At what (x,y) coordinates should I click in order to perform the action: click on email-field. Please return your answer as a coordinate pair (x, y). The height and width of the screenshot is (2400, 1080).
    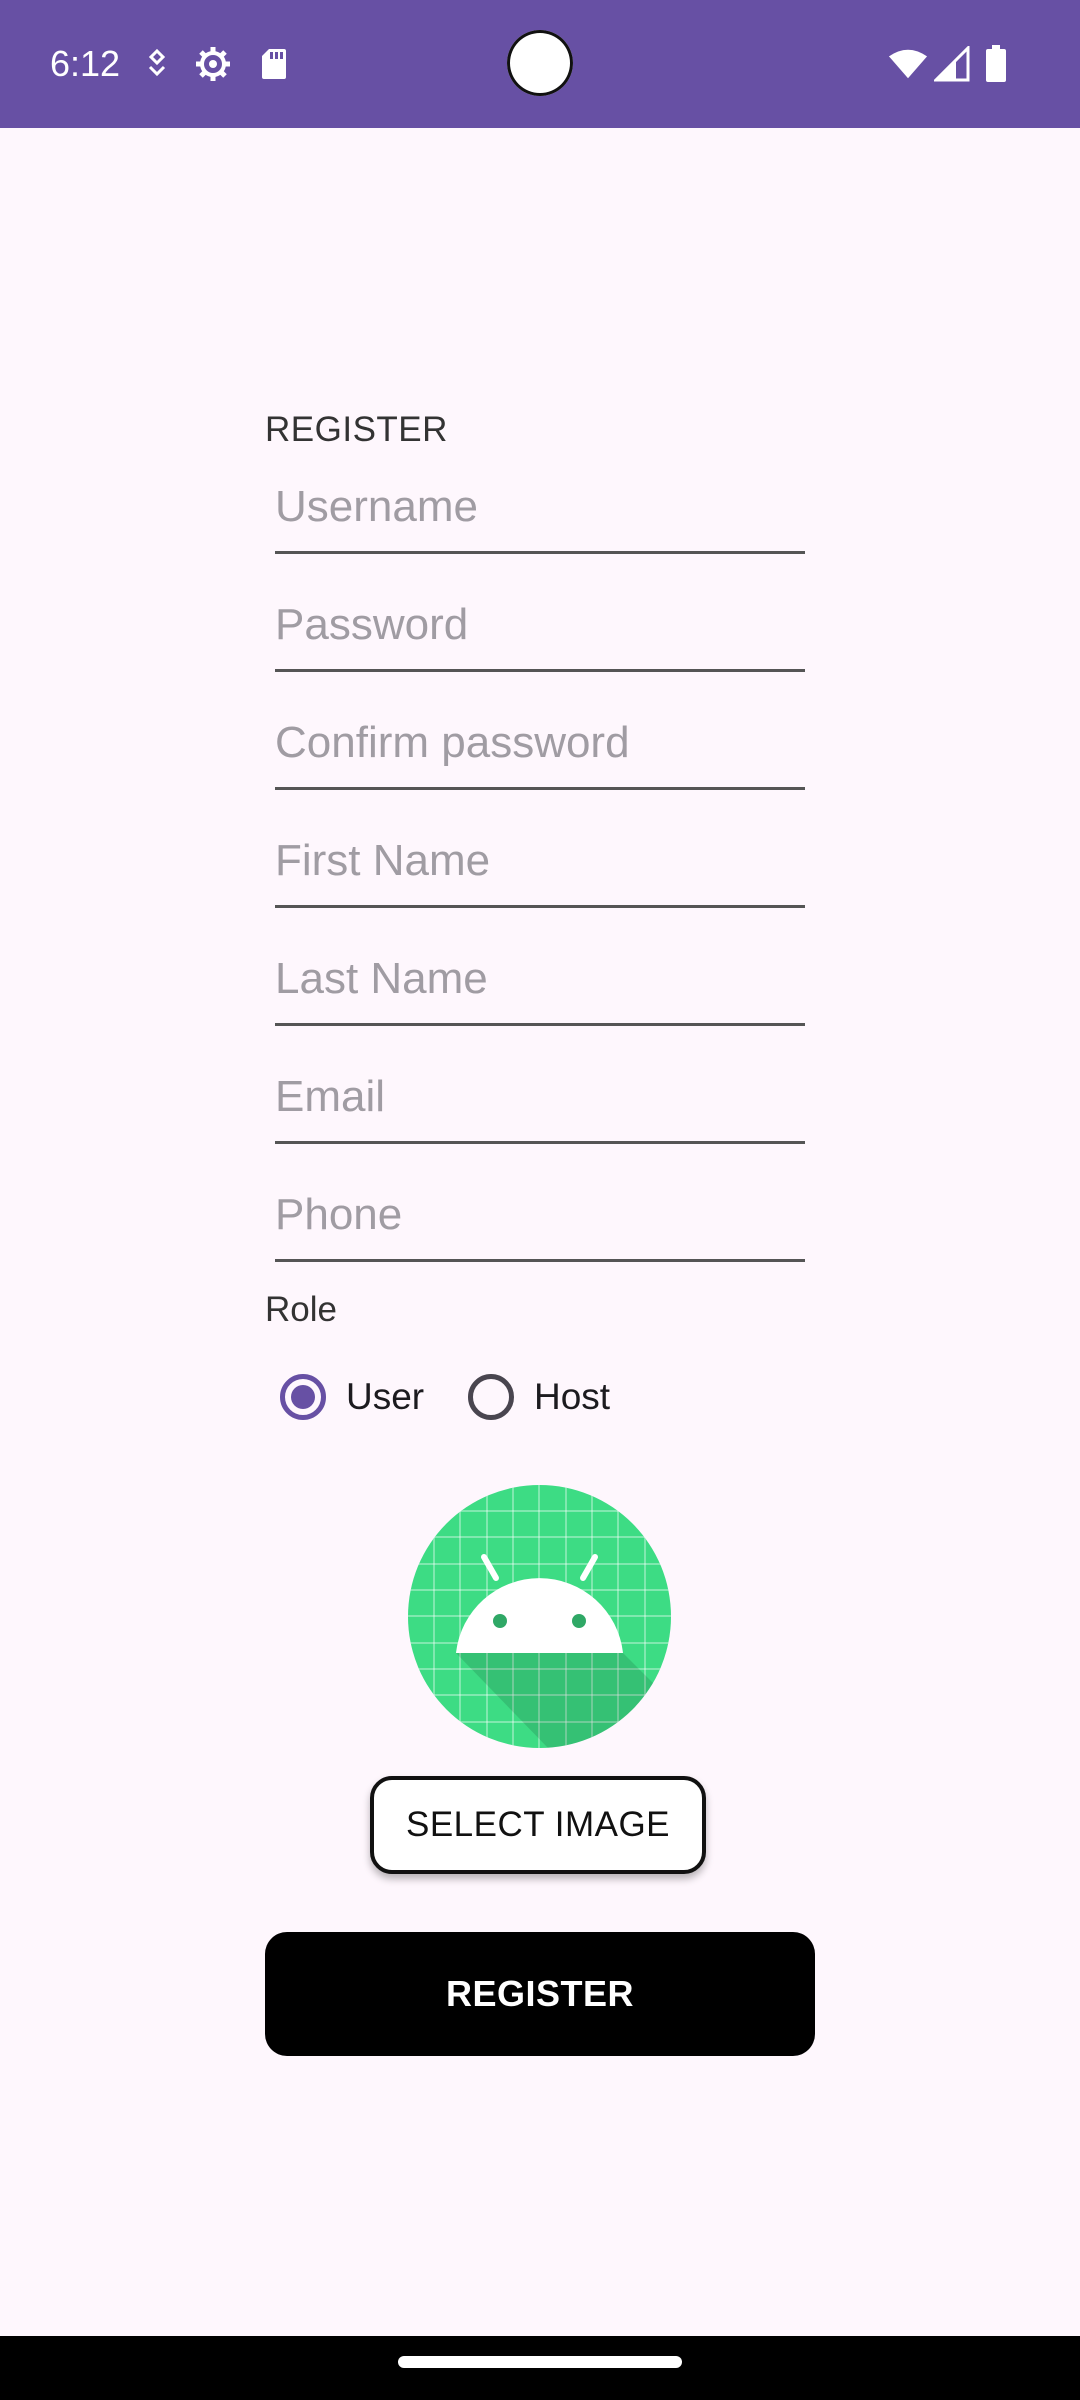
    Looking at the image, I should click on (540, 1098).